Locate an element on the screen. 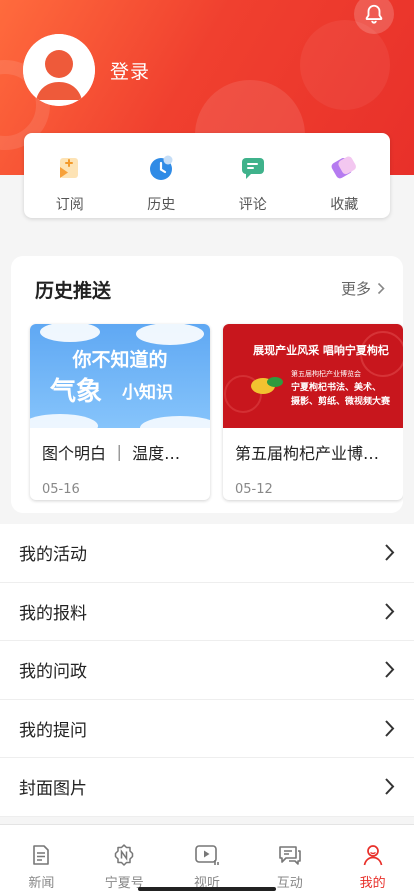 The width and height of the screenshot is (414, 896). menu-item-inquiries: 我的问政 is located at coordinates (207, 670).